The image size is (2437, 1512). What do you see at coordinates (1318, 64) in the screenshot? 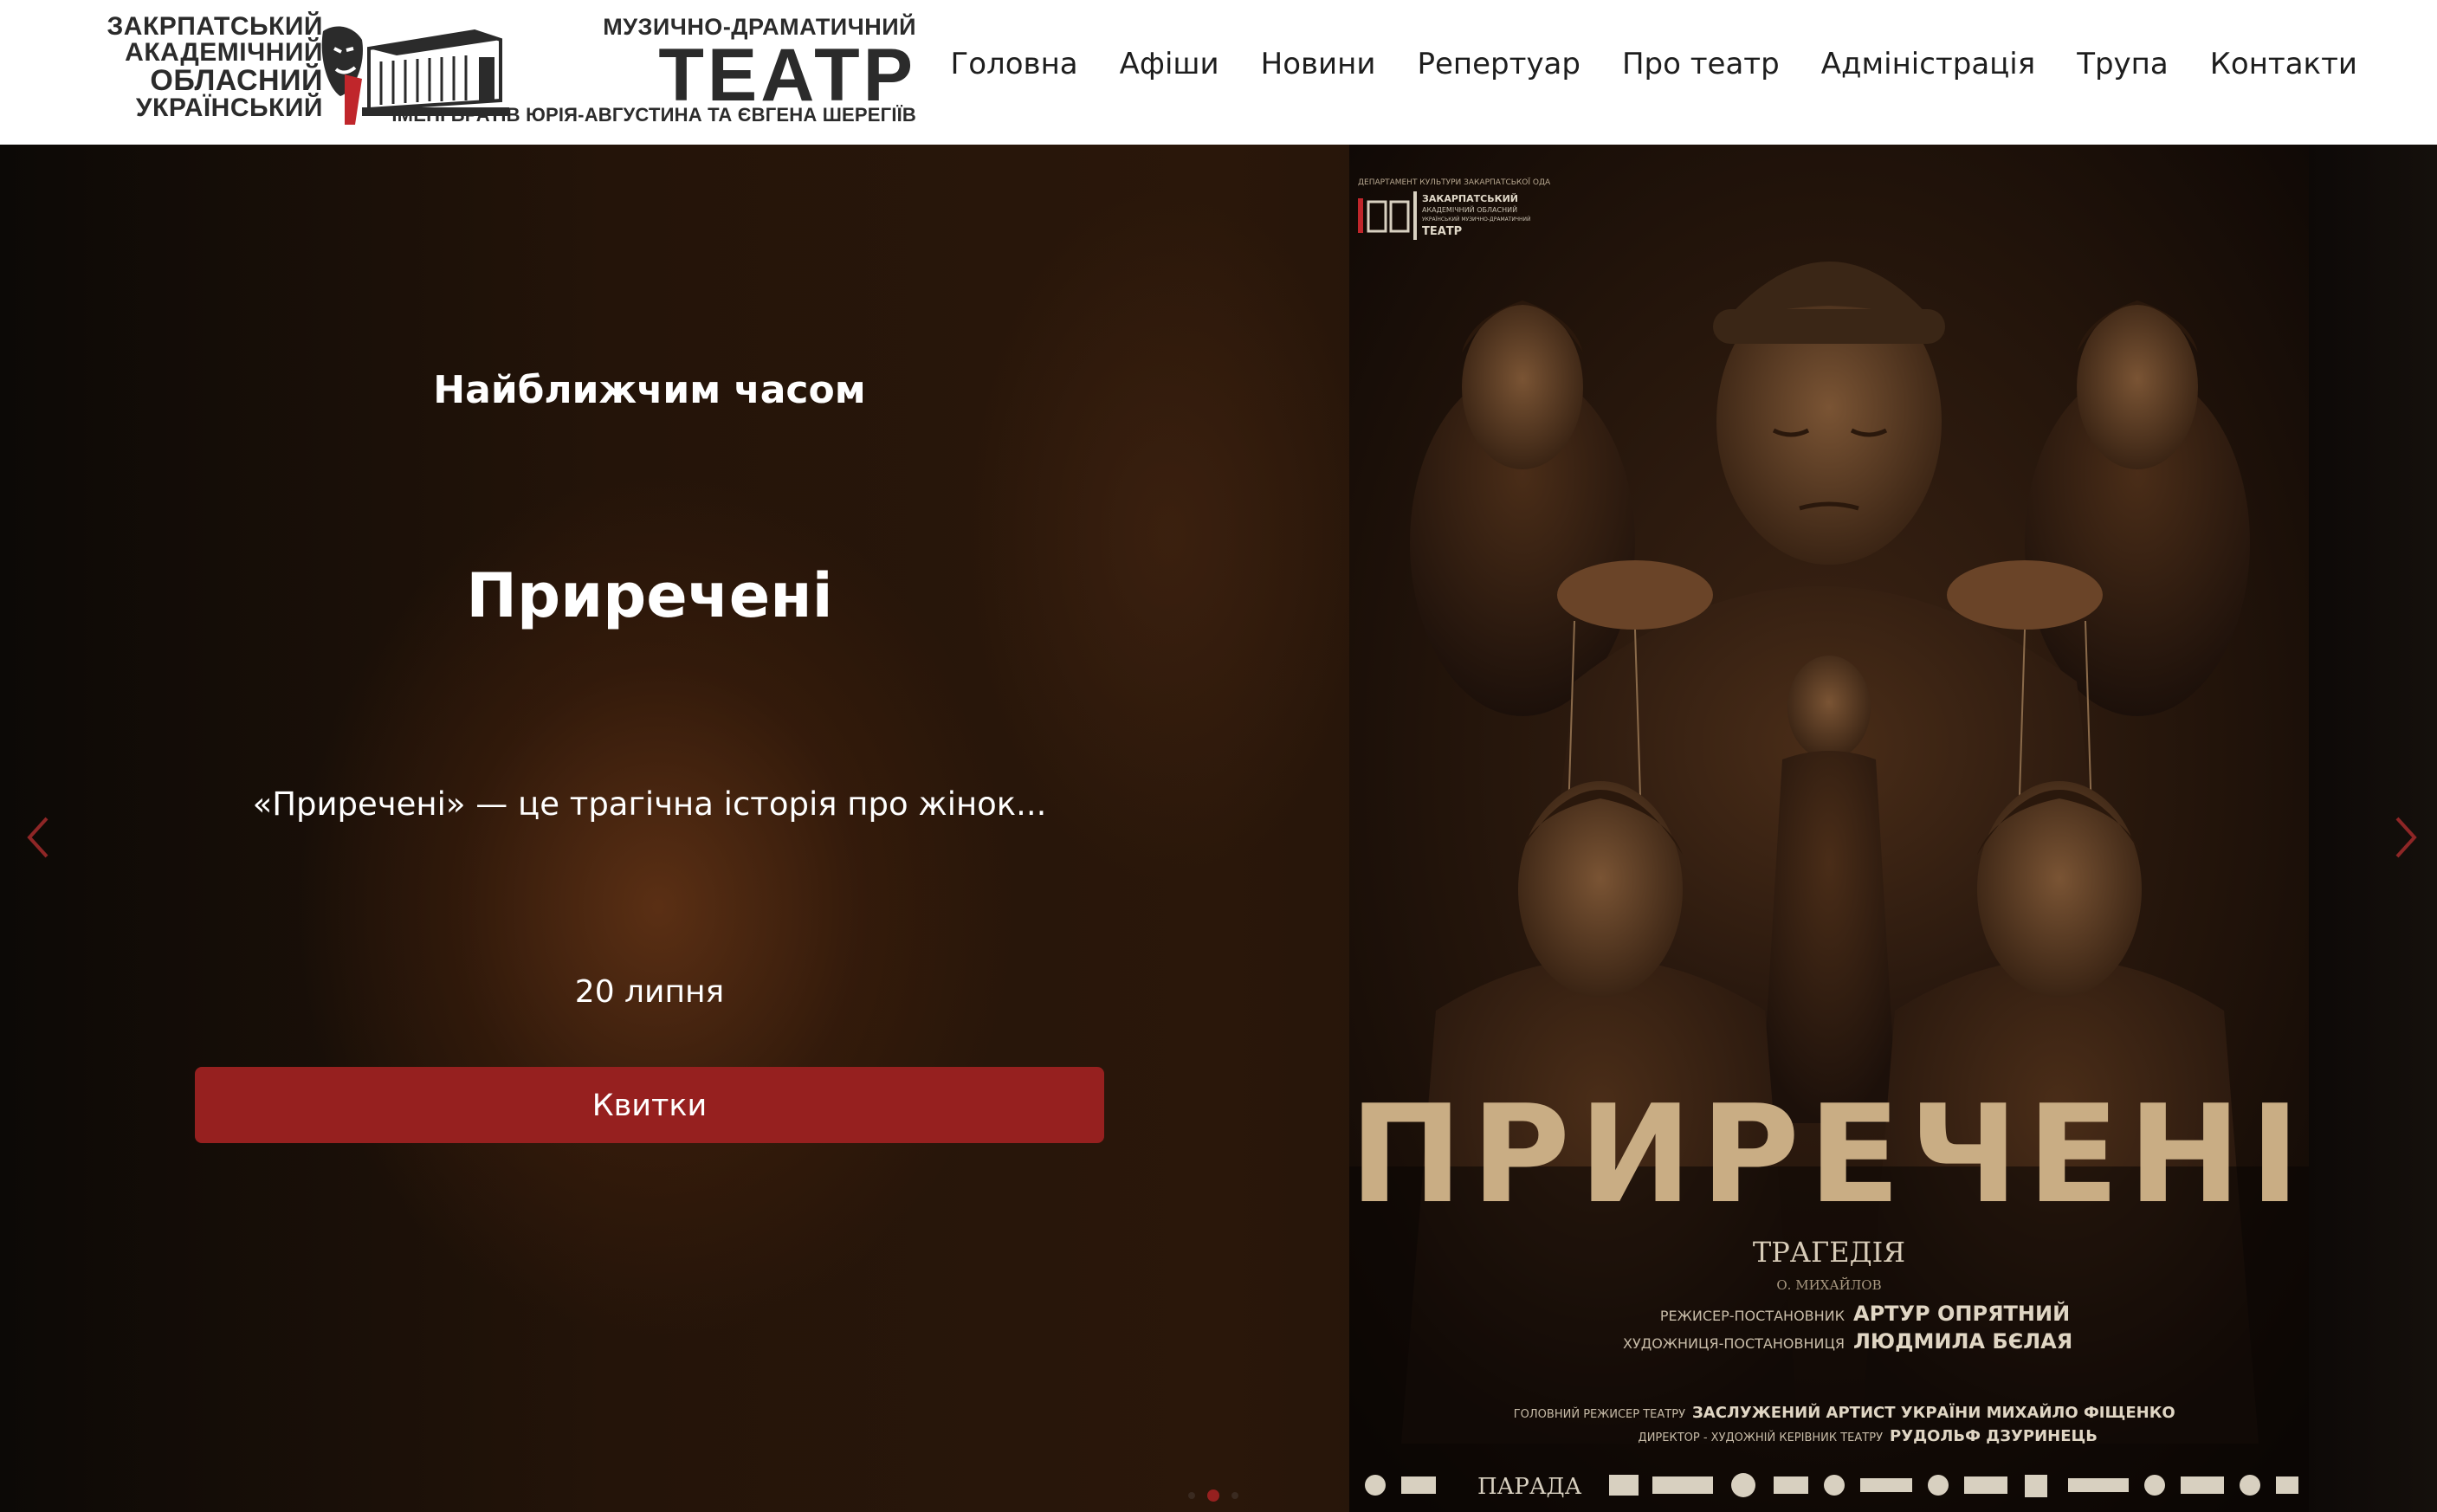
I see `nav-news: Новини` at bounding box center [1318, 64].